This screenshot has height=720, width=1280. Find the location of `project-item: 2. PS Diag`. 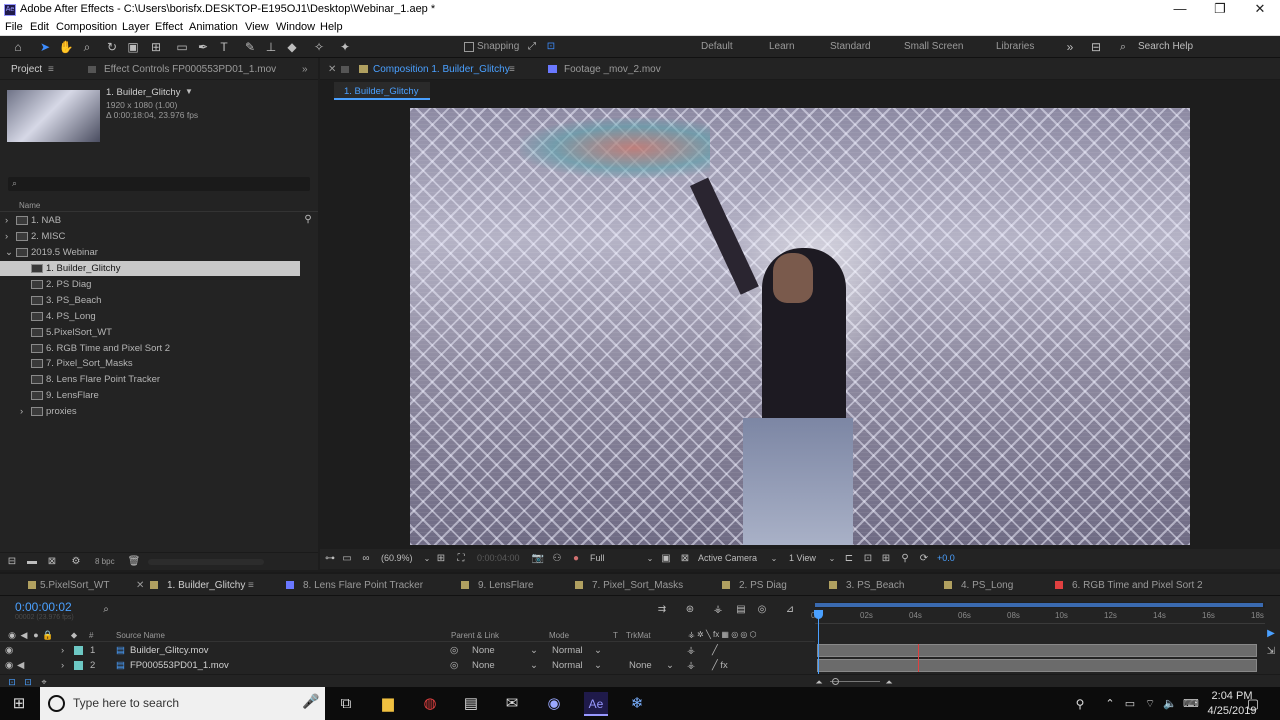

project-item: 2. PS Diag is located at coordinates (150, 284).